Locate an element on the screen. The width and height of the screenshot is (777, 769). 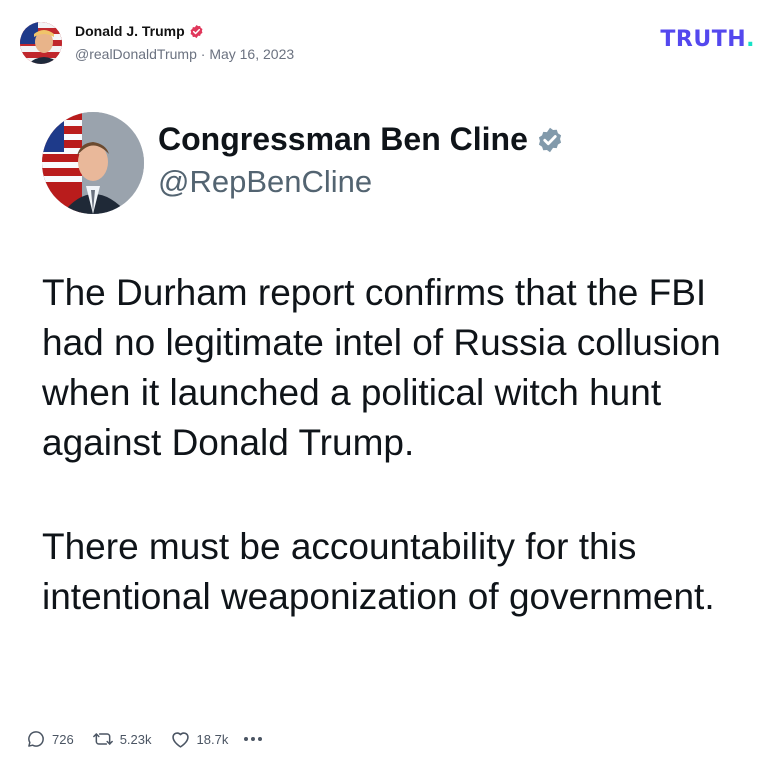
more-options-button is located at coordinates (253, 739).